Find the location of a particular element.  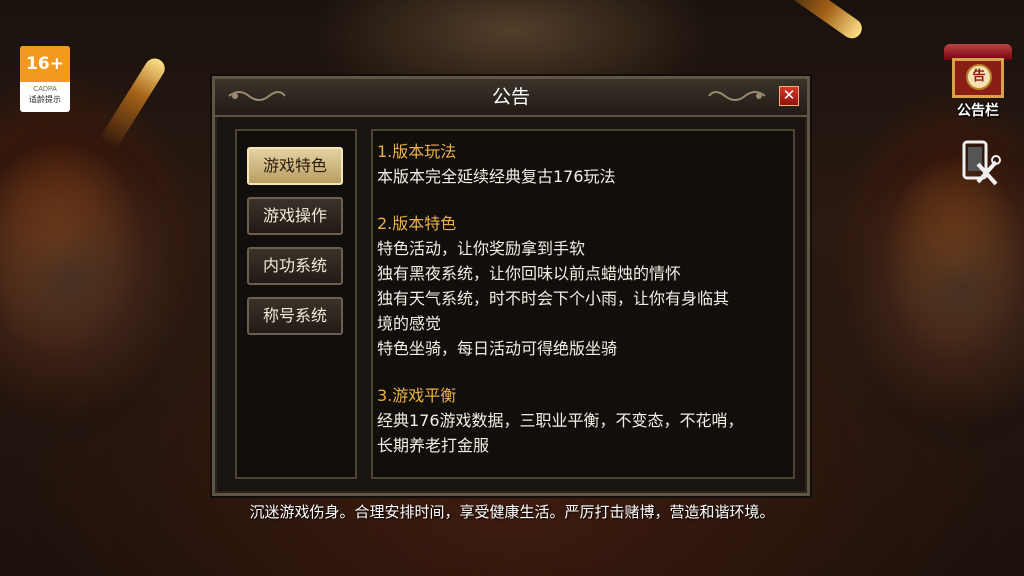

section-heading: 3.游戏平衡 is located at coordinates (417, 395).